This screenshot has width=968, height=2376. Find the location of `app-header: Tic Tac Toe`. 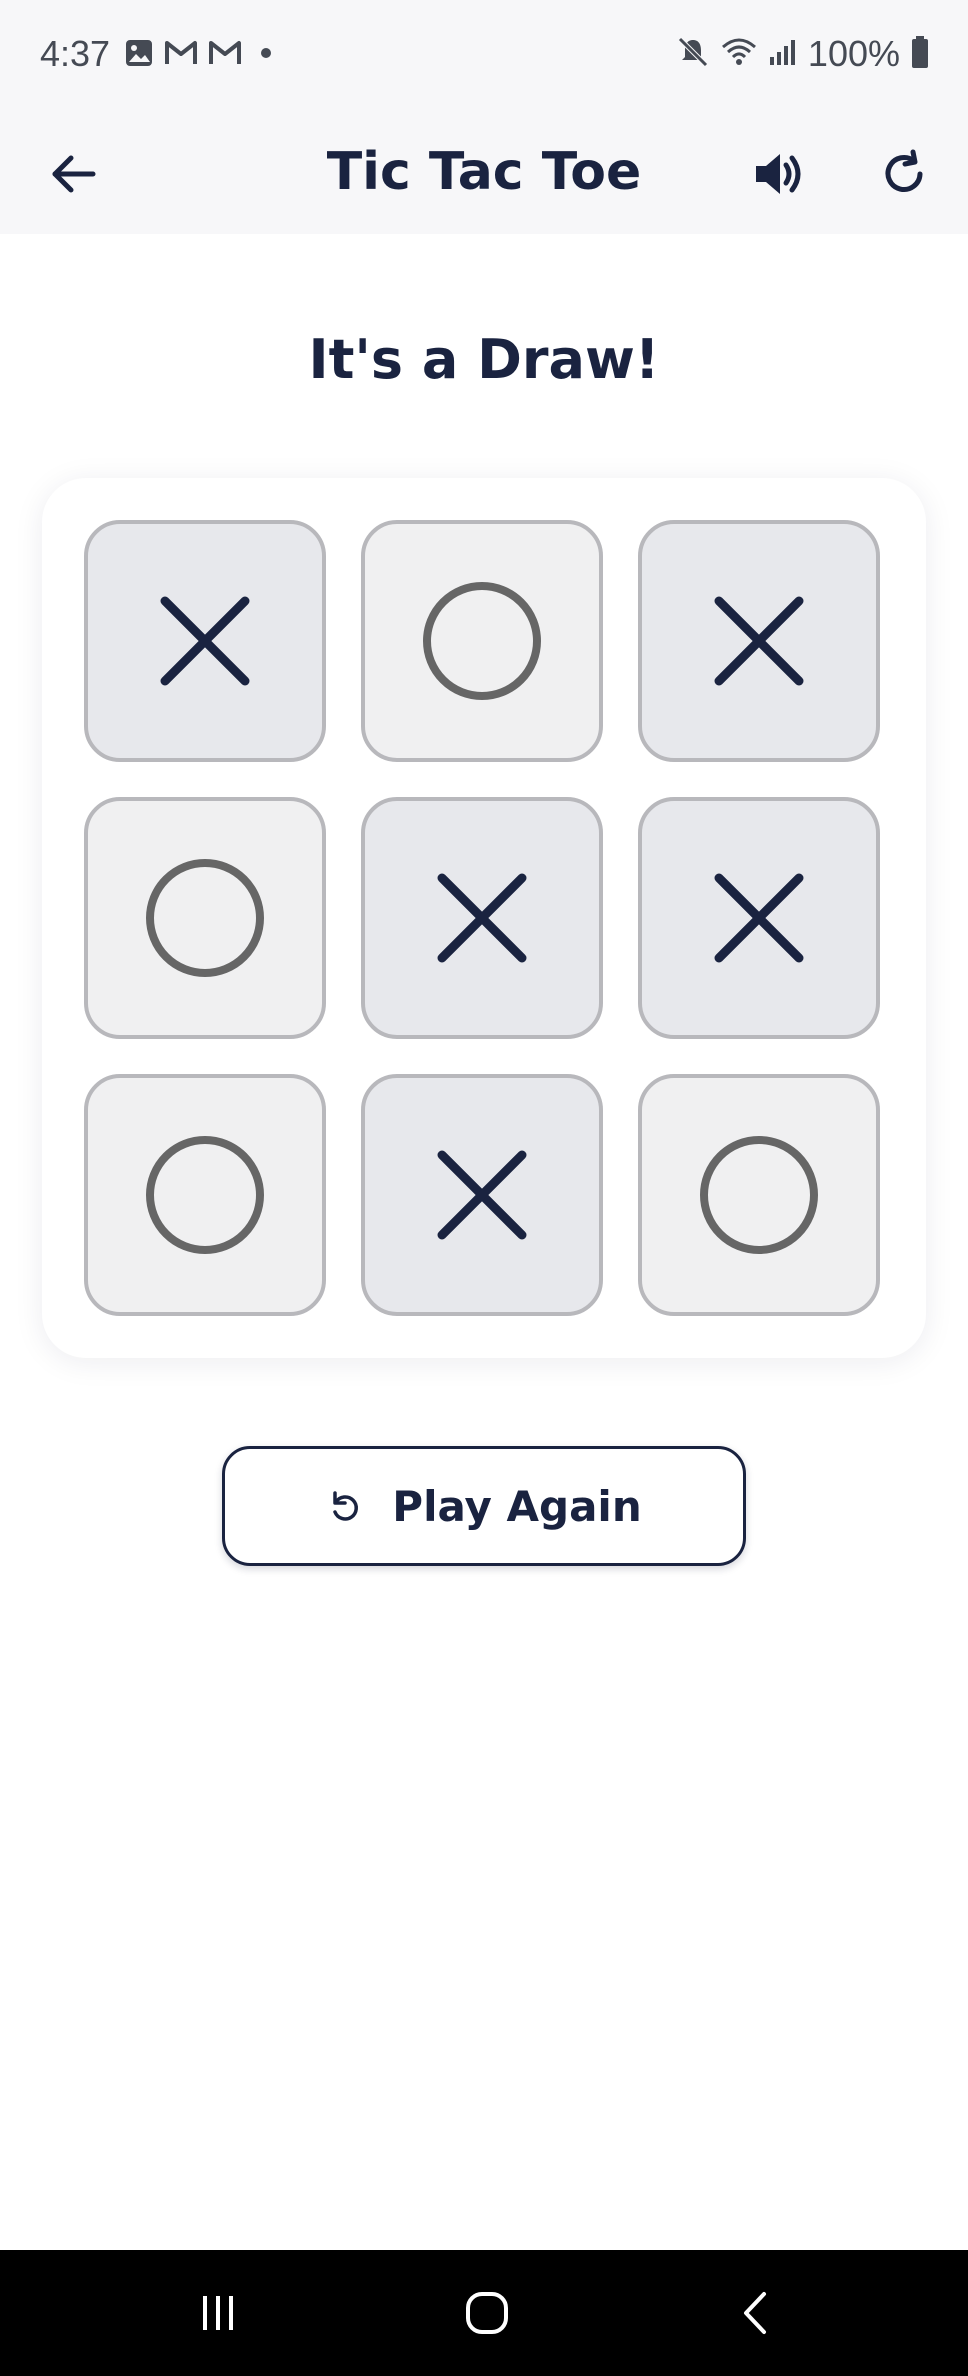

app-header: Tic Tac Toe is located at coordinates (484, 173).